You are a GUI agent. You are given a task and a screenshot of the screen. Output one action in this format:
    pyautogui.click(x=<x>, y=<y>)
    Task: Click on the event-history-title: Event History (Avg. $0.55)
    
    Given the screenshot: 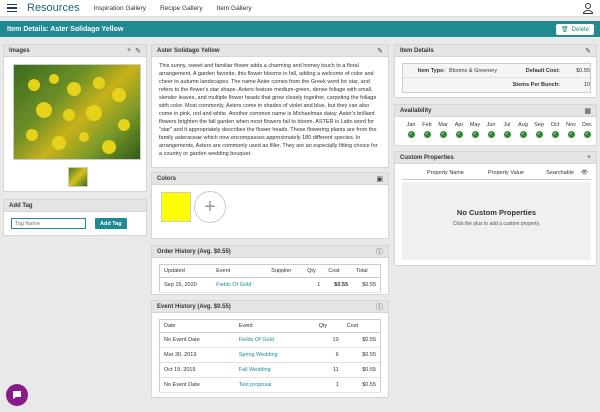 What is the action you would take?
    pyautogui.click(x=194, y=306)
    